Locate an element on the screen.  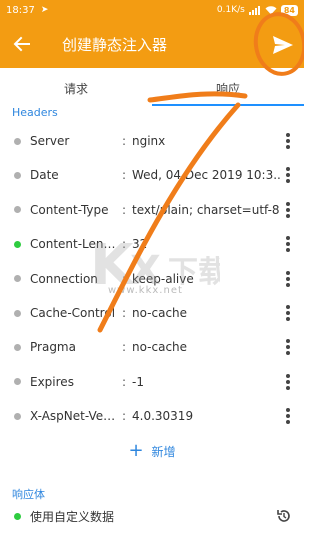
header-value: 32 is located at coordinates (140, 244).